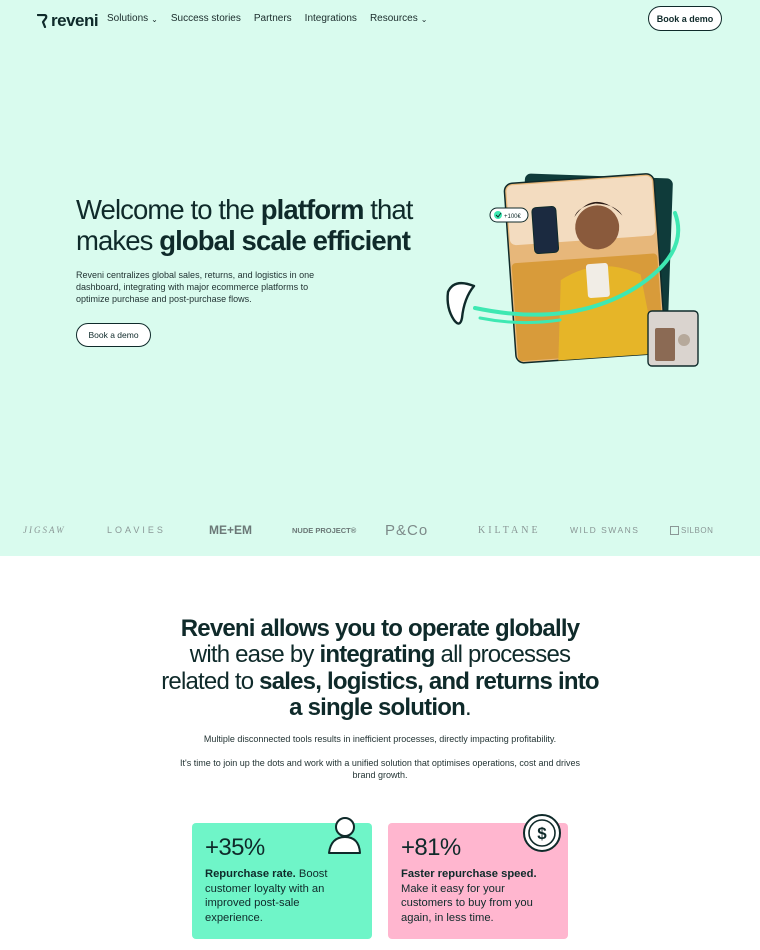 This screenshot has width=760, height=950. What do you see at coordinates (605, 530) in the screenshot?
I see `brand-logo-wild-swans: WILD SWANS` at bounding box center [605, 530].